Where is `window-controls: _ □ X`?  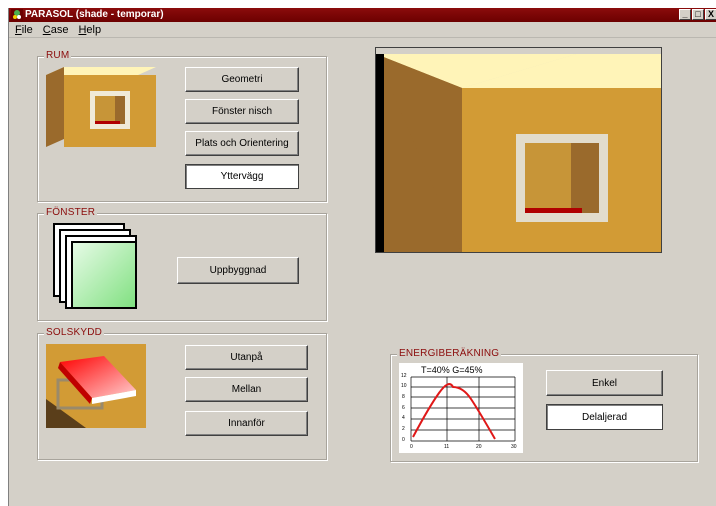
window-controls: _ □ X is located at coordinates (697, 14).